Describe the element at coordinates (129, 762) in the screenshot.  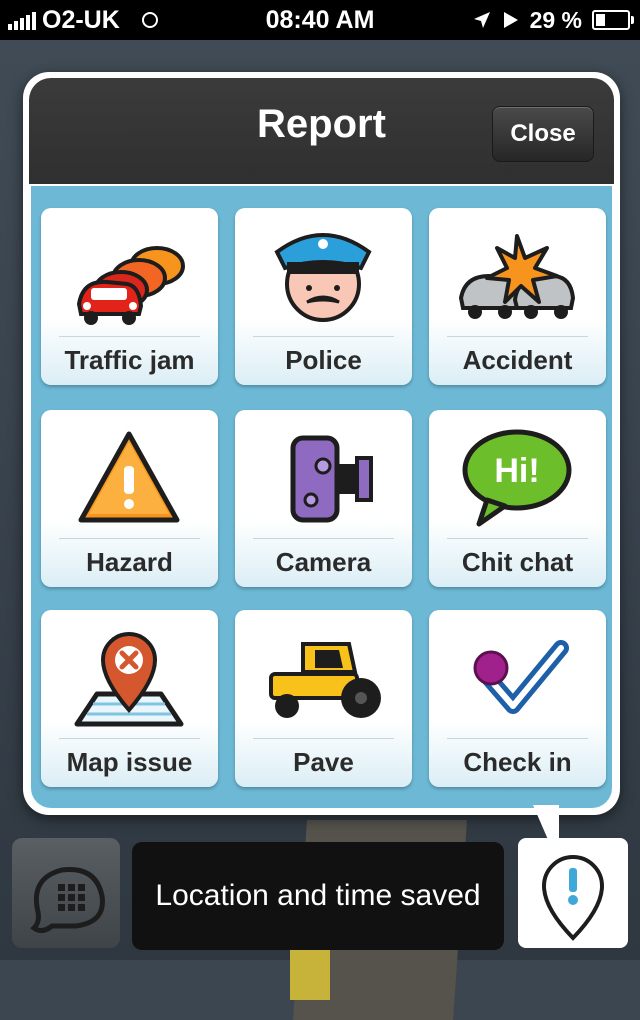
I see `tile-label: Map issue` at that location.